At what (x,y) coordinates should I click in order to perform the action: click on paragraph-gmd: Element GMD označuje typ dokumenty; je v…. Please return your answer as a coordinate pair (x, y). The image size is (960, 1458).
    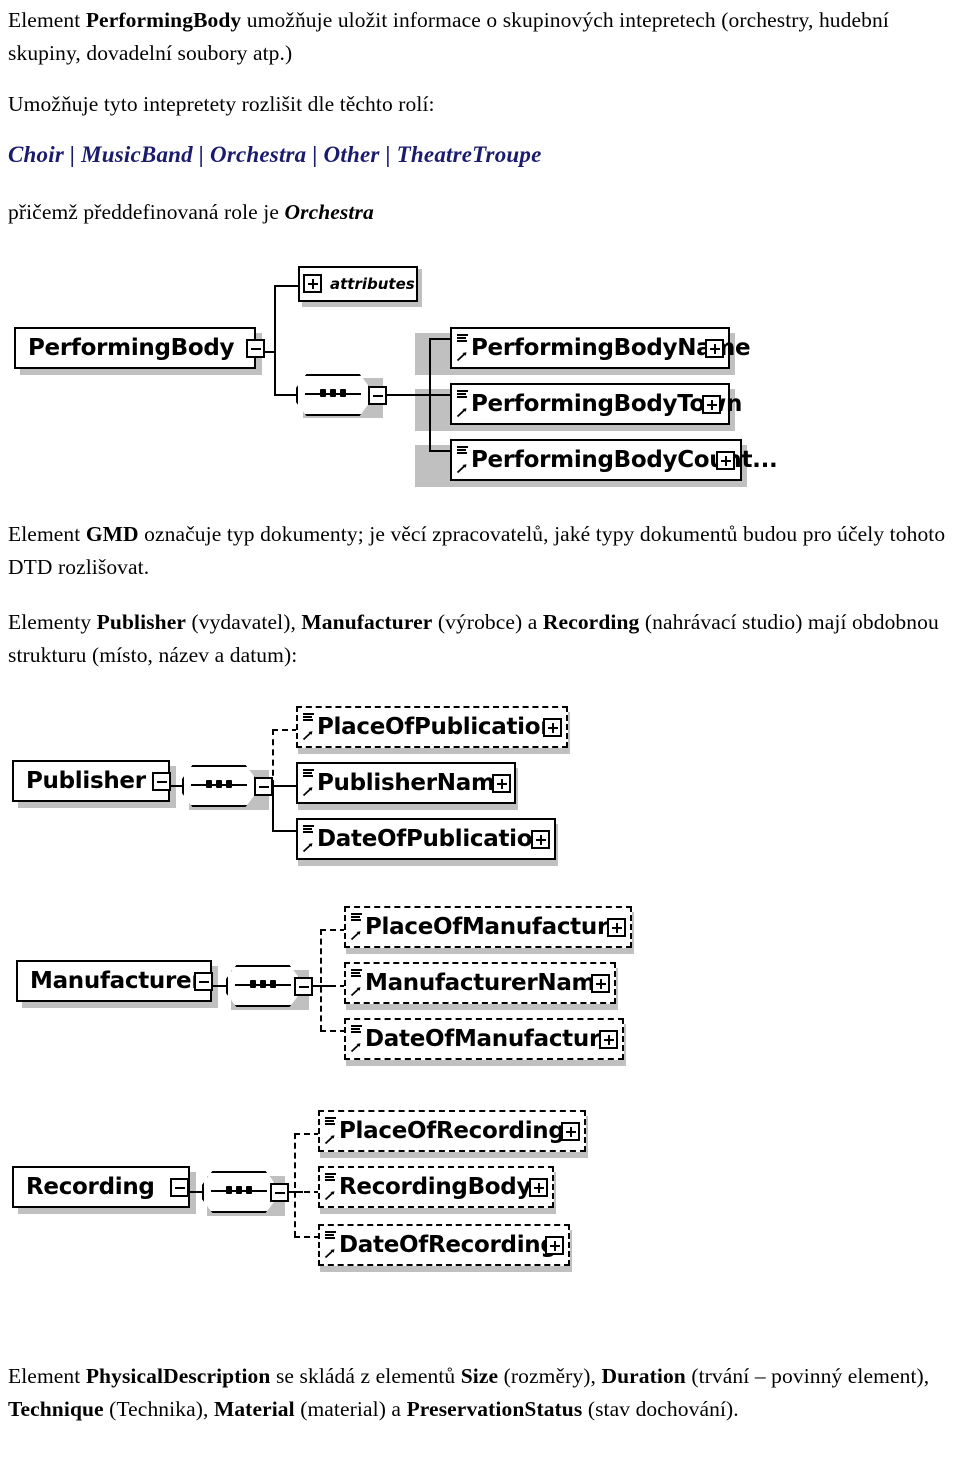
    Looking at the image, I should click on (480, 551).